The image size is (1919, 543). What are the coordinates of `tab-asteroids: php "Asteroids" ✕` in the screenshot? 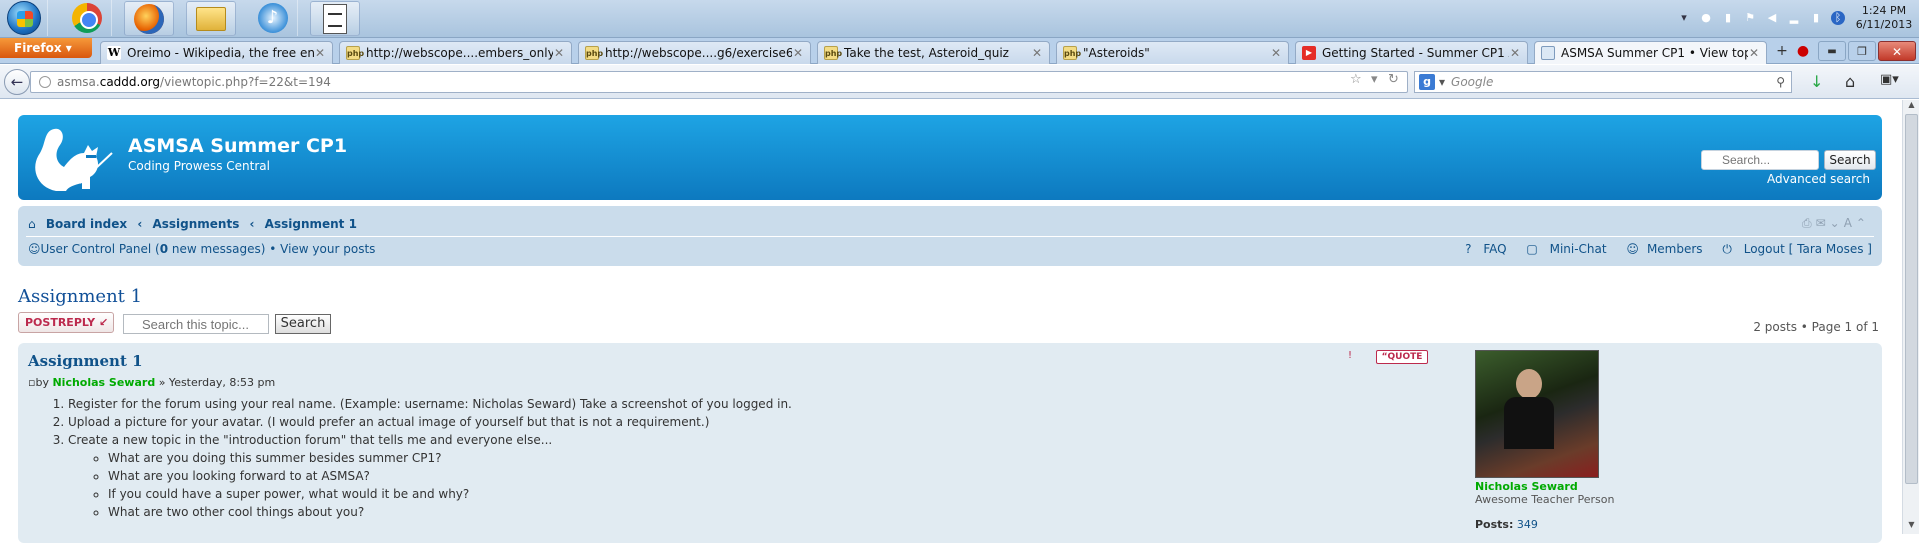 It's located at (1172, 52).